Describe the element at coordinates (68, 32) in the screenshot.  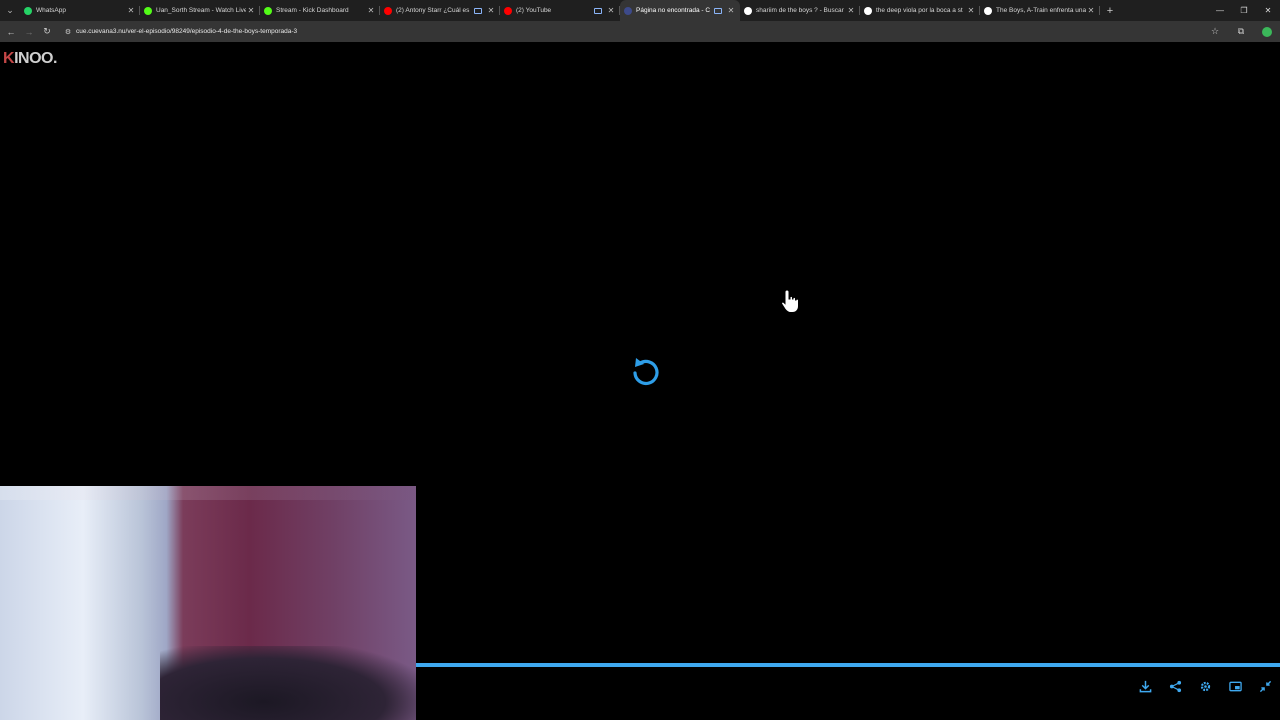
I see `site-info-icon: ⚙` at that location.